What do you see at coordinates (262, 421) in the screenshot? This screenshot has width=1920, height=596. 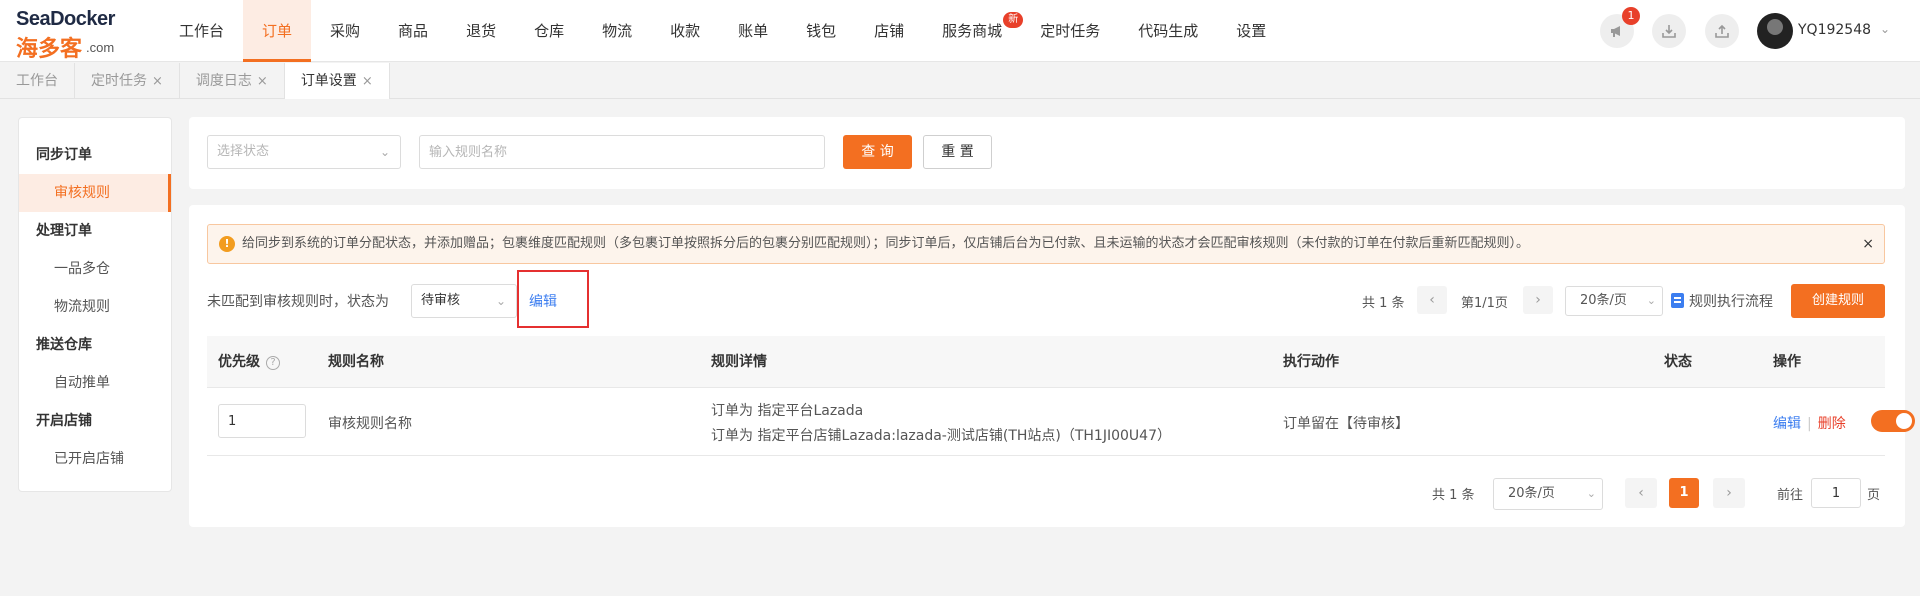 I see `priority-input` at bounding box center [262, 421].